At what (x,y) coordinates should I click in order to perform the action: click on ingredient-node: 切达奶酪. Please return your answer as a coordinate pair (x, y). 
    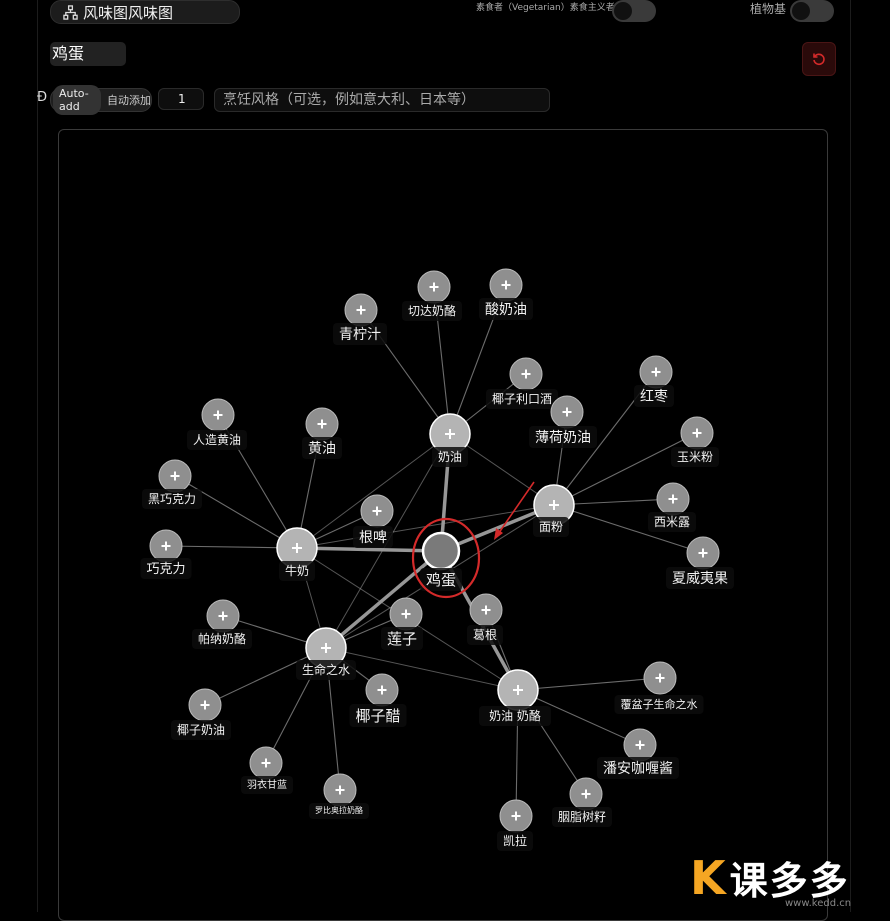
    Looking at the image, I should click on (432, 295).